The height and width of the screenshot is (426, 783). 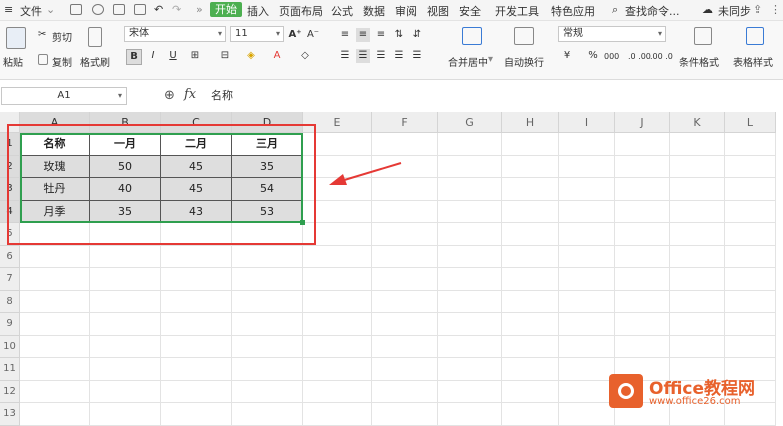 What do you see at coordinates (125, 346) in the screenshot?
I see `cell-b10` at bounding box center [125, 346].